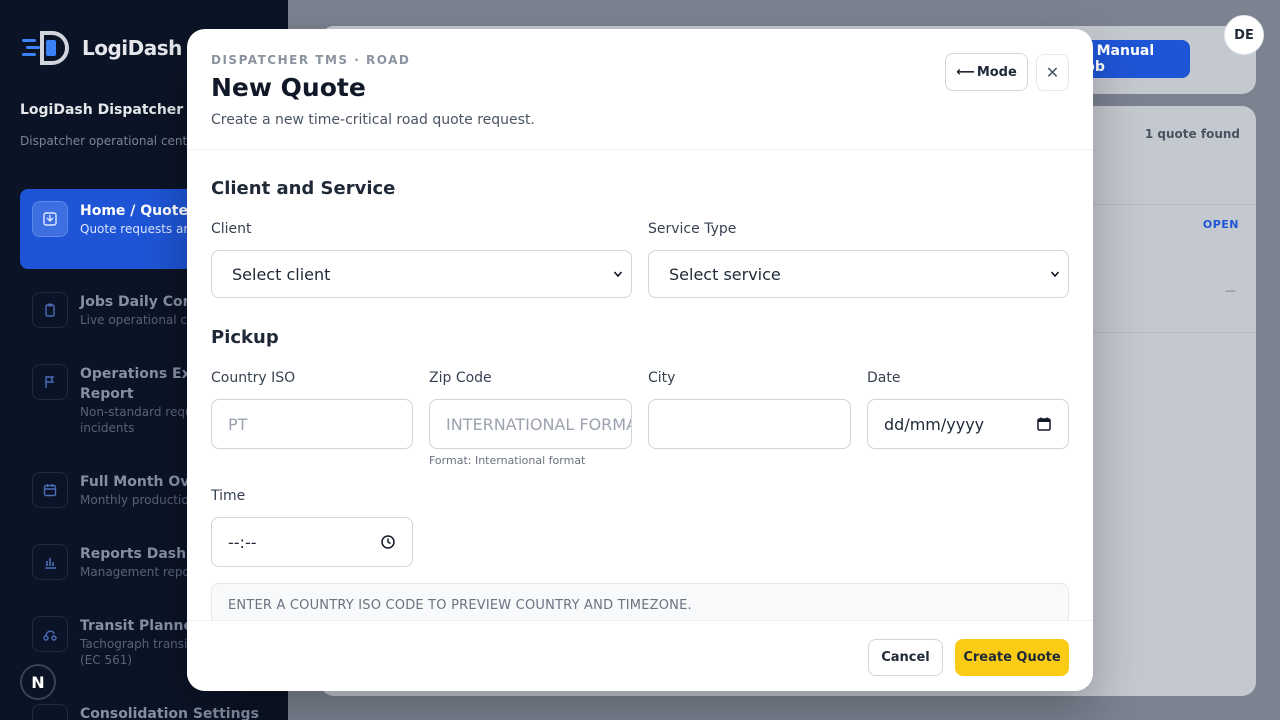 The width and height of the screenshot is (1280, 720). Describe the element at coordinates (110, 141) in the screenshot. I see `org-subtitle: Dispatcher operational center` at that location.